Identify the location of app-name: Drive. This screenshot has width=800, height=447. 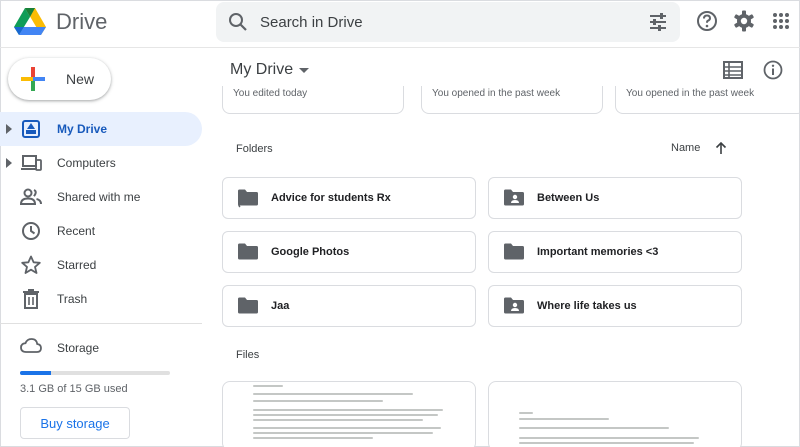
(82, 21).